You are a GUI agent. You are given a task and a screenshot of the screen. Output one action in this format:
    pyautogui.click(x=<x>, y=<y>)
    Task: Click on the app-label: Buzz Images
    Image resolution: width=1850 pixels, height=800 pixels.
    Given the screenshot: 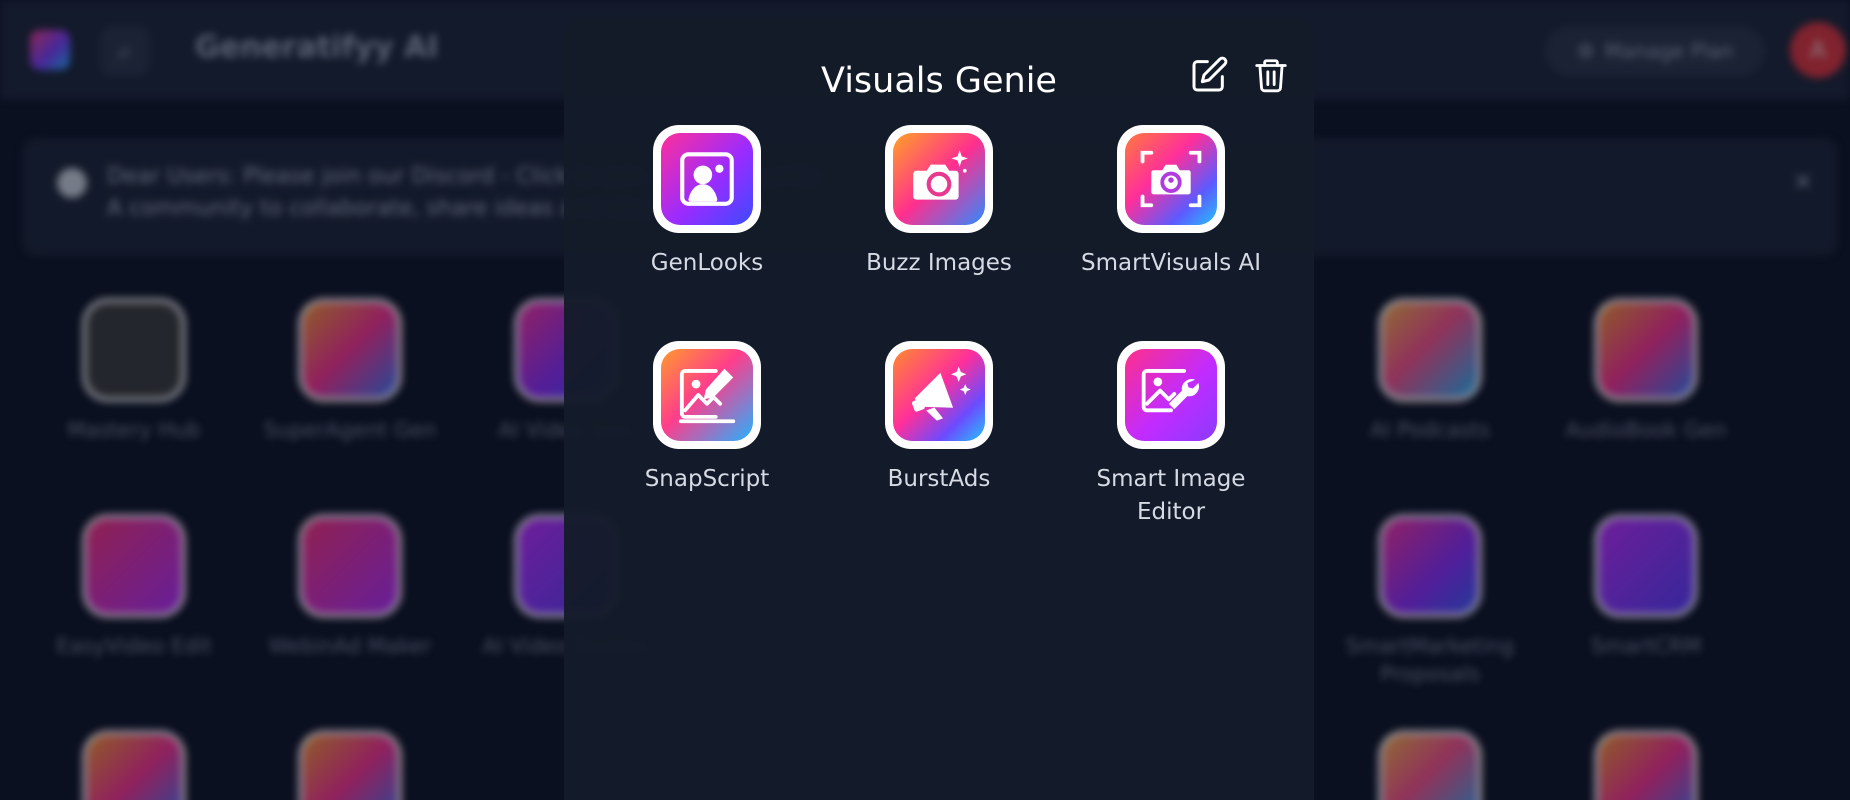 What is the action you would take?
    pyautogui.click(x=939, y=263)
    